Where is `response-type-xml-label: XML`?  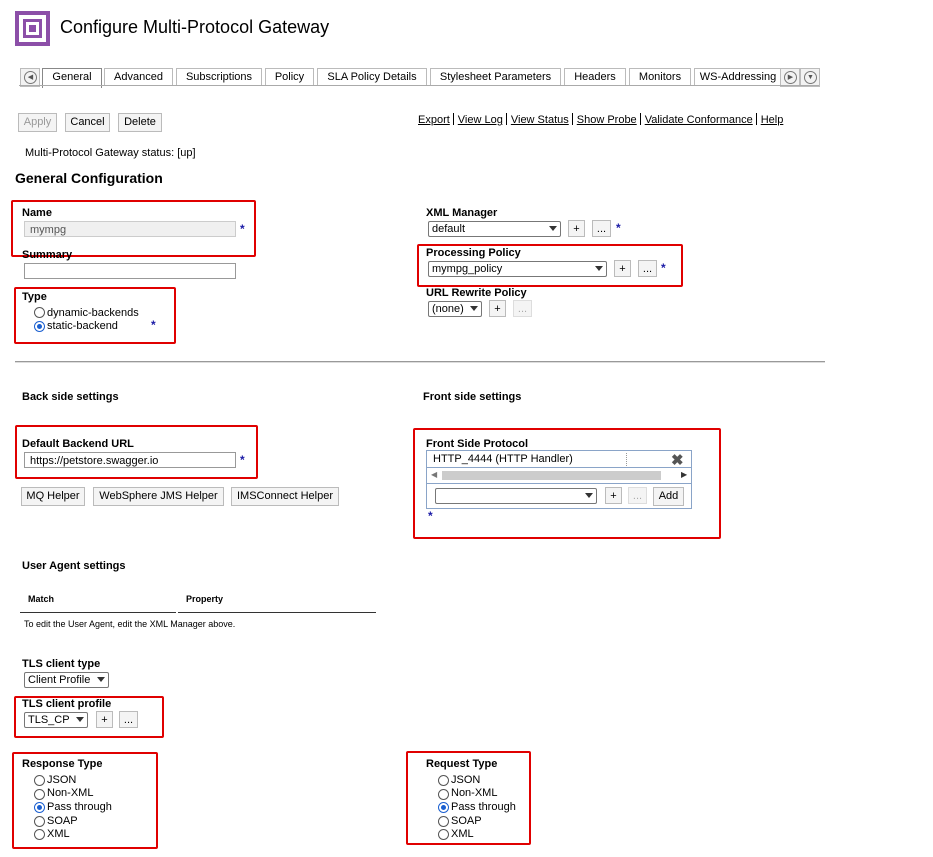
response-type-xml-label: XML is located at coordinates (58, 834).